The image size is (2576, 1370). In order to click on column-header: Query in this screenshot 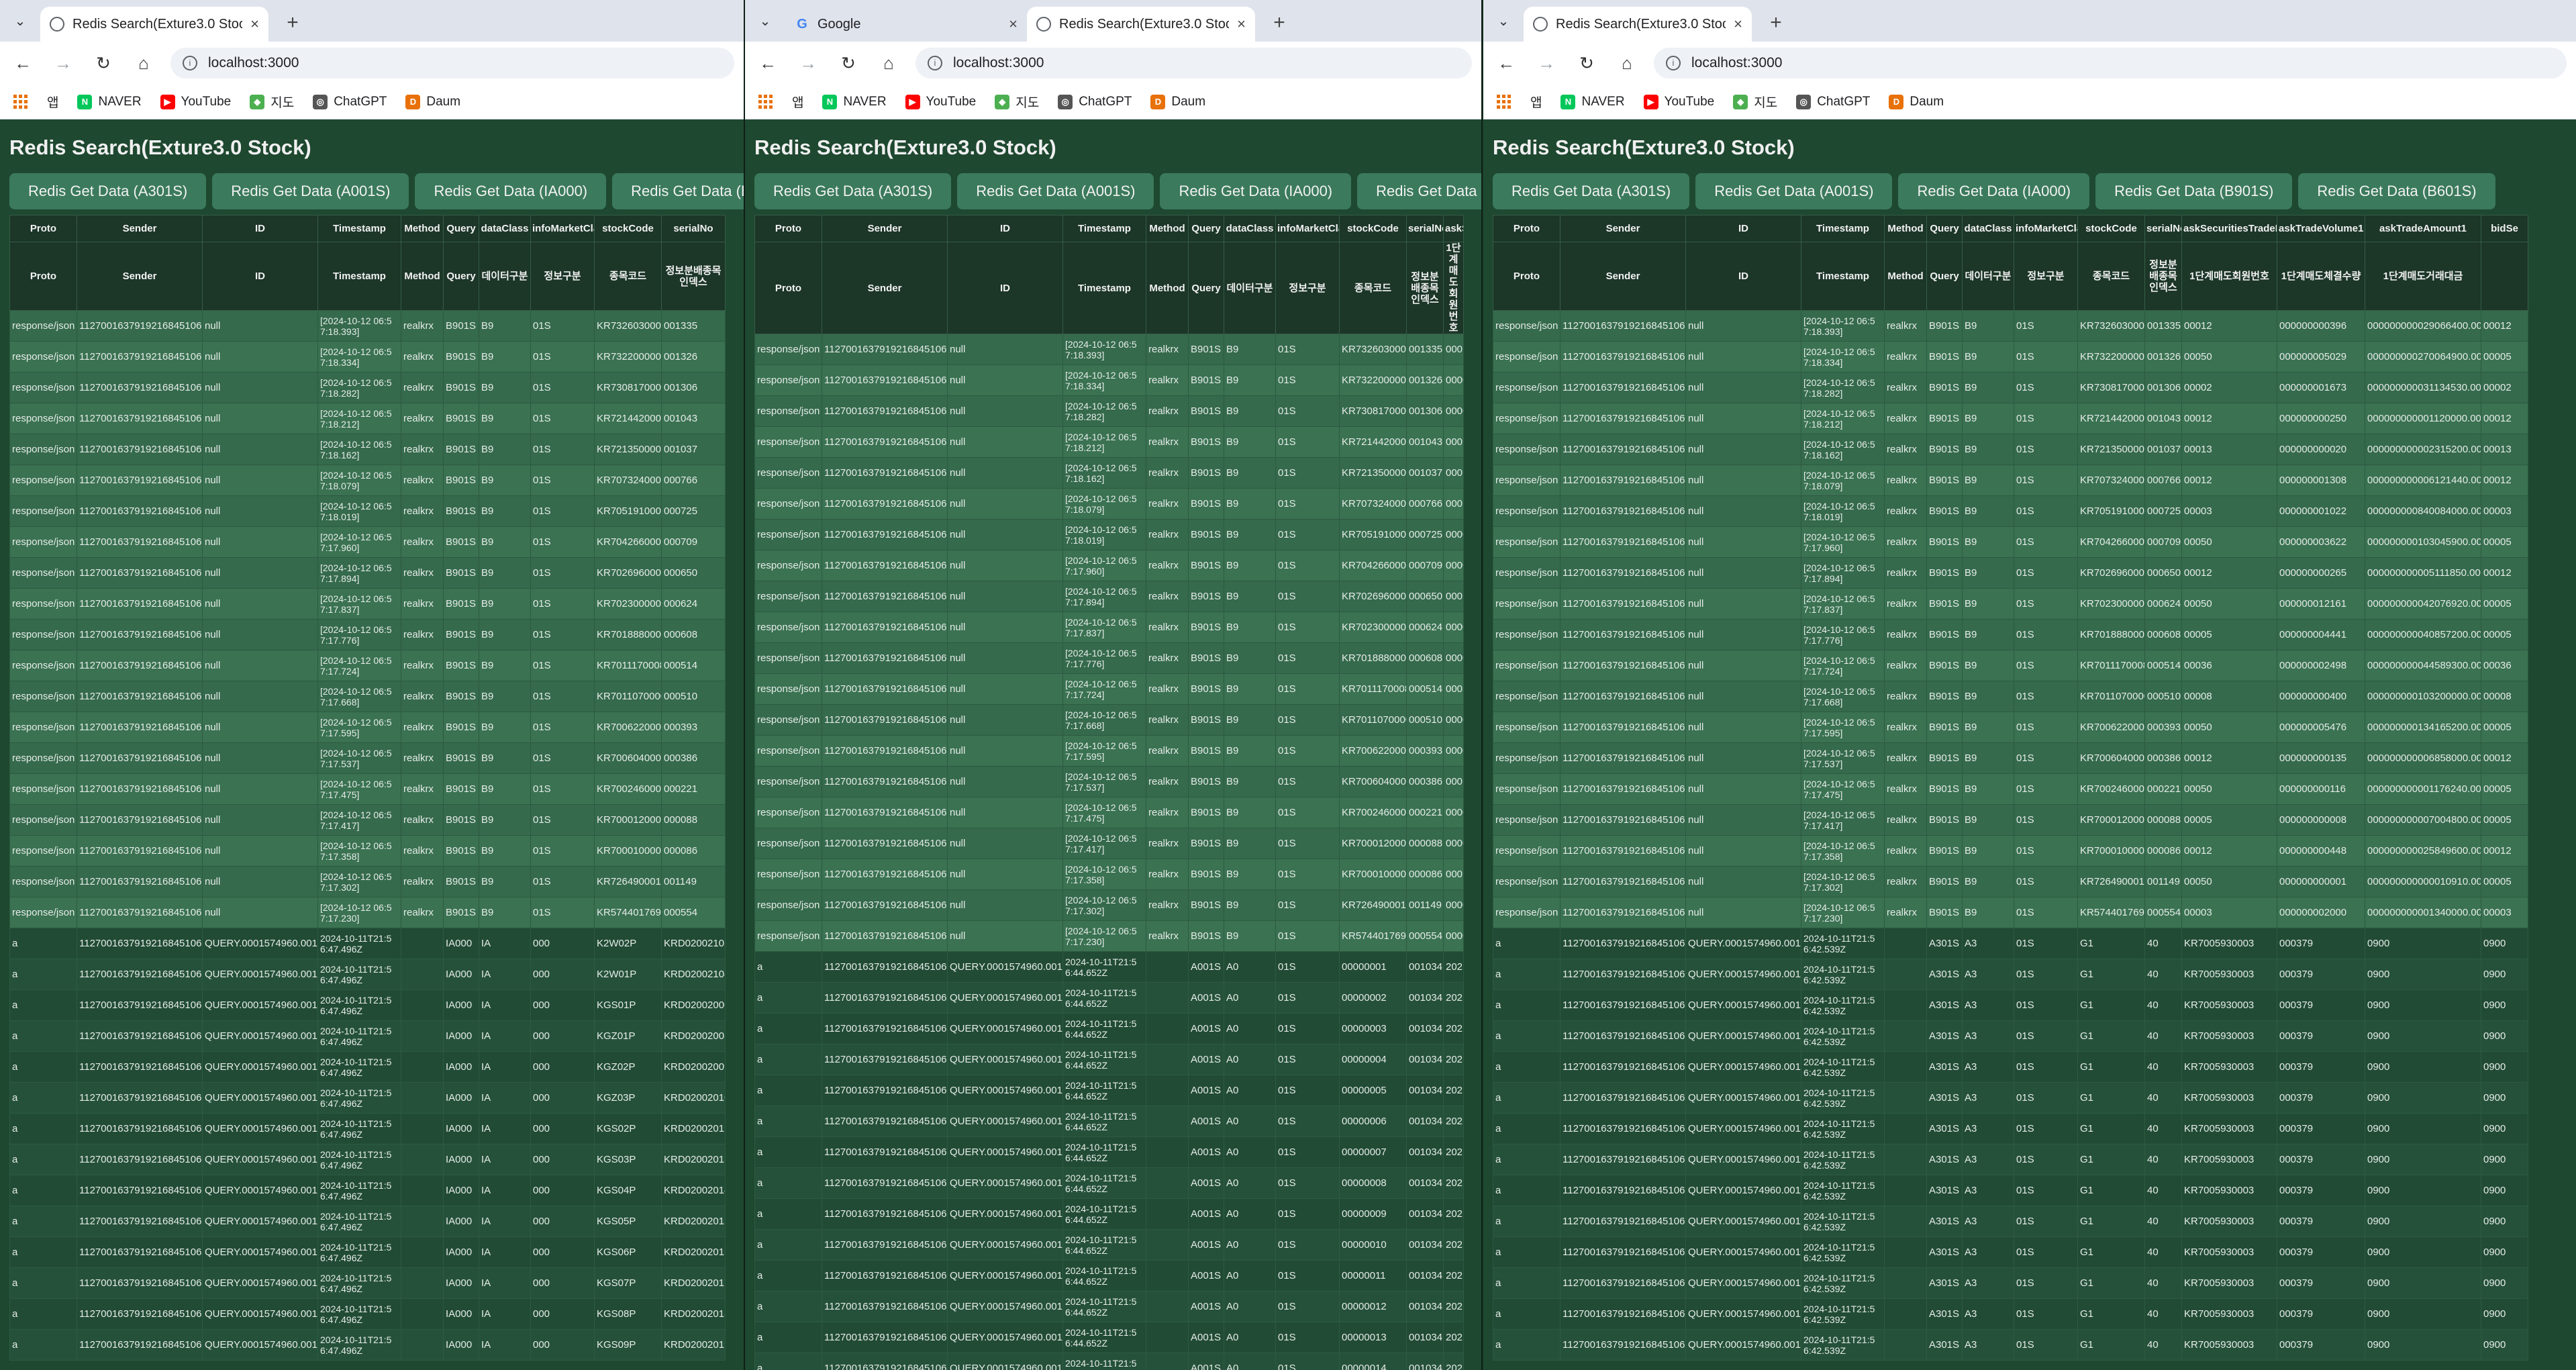, I will do `click(461, 228)`.